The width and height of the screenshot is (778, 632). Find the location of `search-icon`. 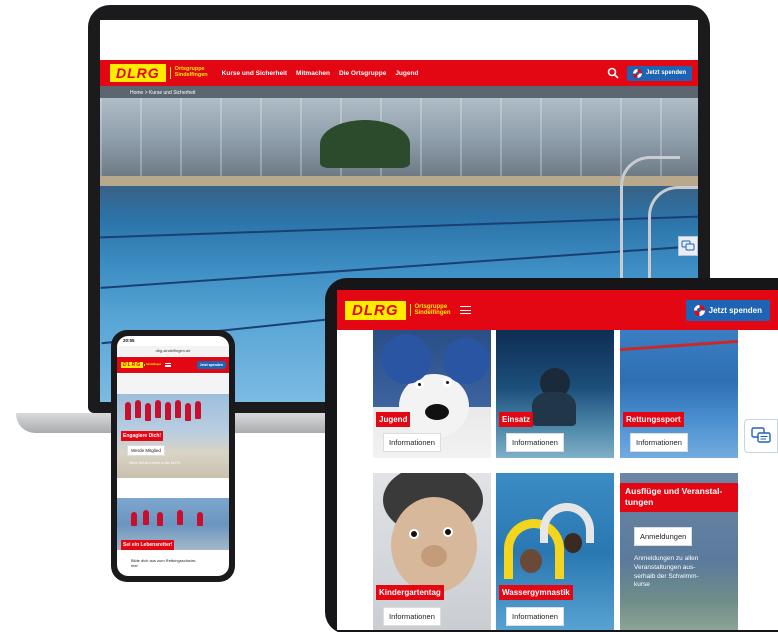

search-icon is located at coordinates (613, 73).